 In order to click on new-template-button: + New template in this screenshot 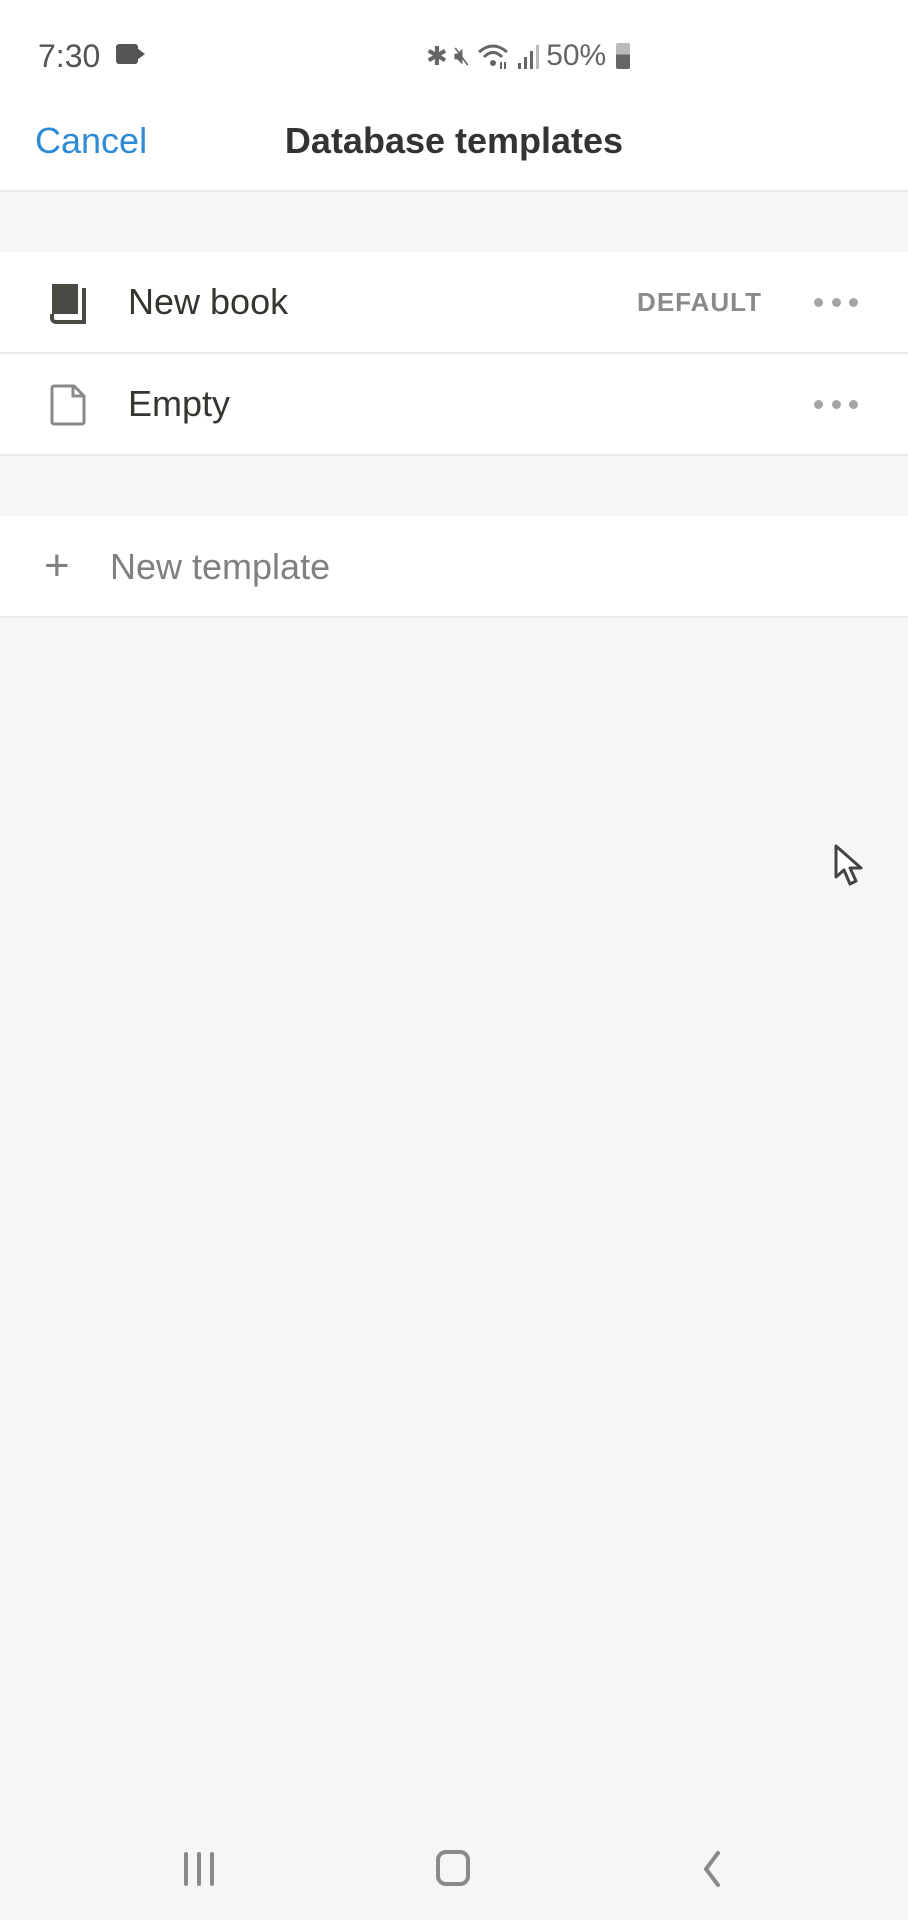, I will do `click(454, 567)`.